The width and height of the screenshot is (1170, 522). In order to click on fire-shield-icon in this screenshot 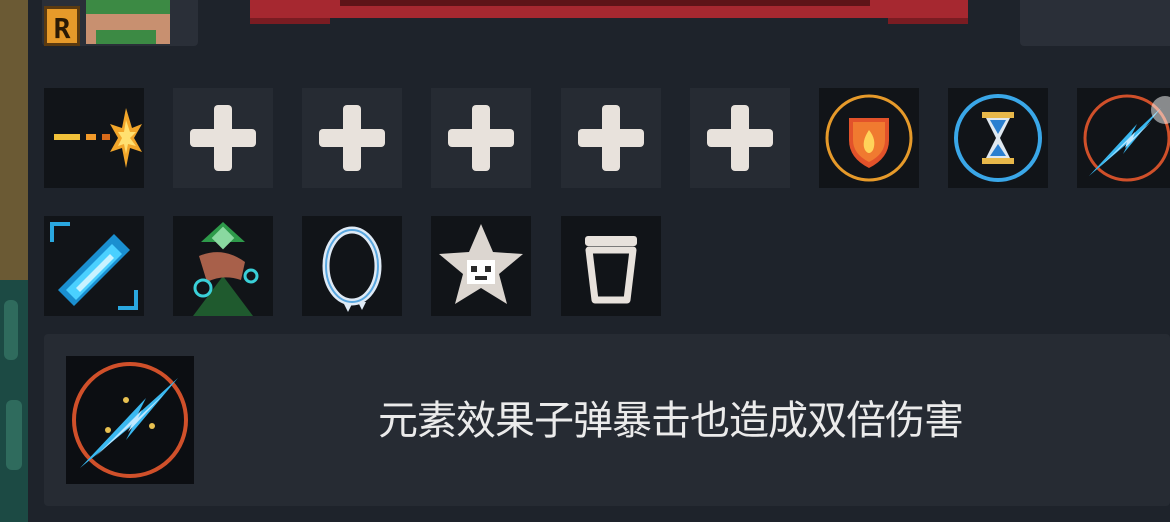, I will do `click(869, 138)`.